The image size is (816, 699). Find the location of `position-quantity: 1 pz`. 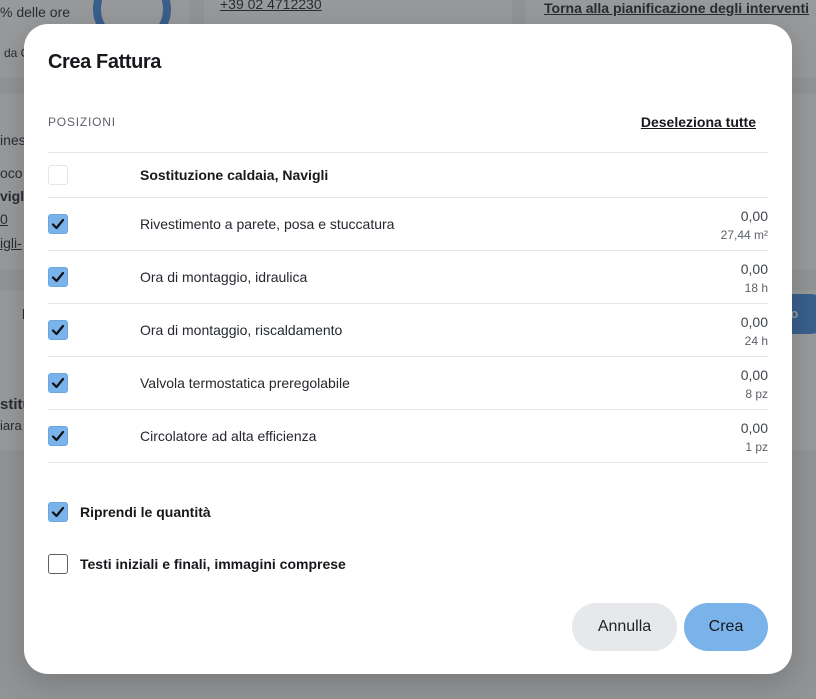

position-quantity: 1 pz is located at coordinates (756, 447).